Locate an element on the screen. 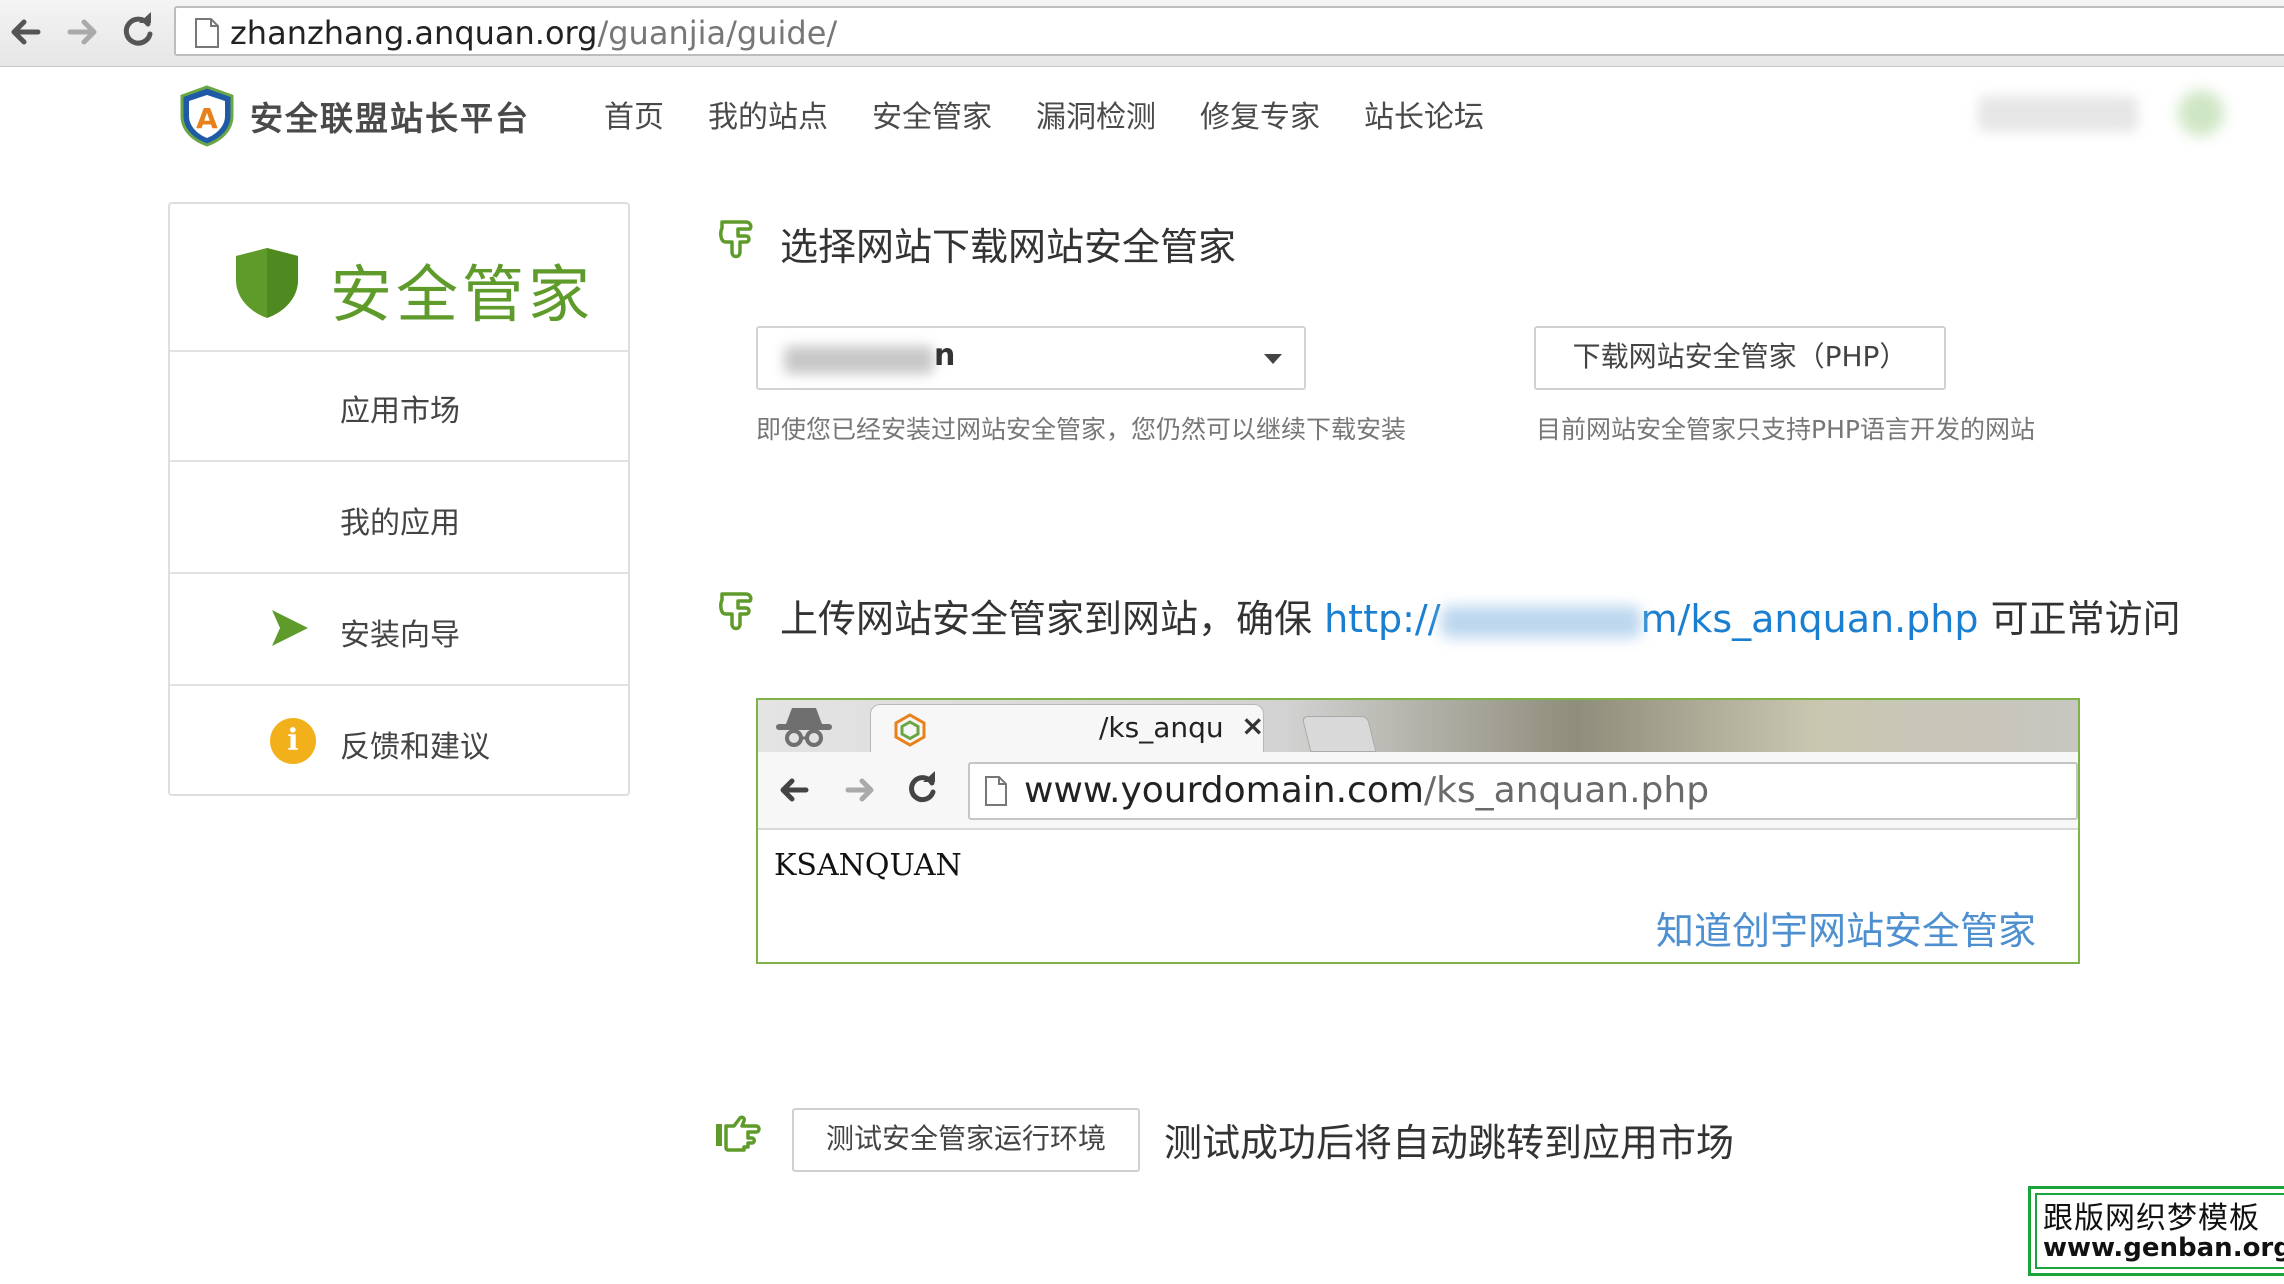 The width and height of the screenshot is (2284, 1284). demo-toolbar: www.yourdomain.com/ks_anquan.php is located at coordinates (1418, 791).